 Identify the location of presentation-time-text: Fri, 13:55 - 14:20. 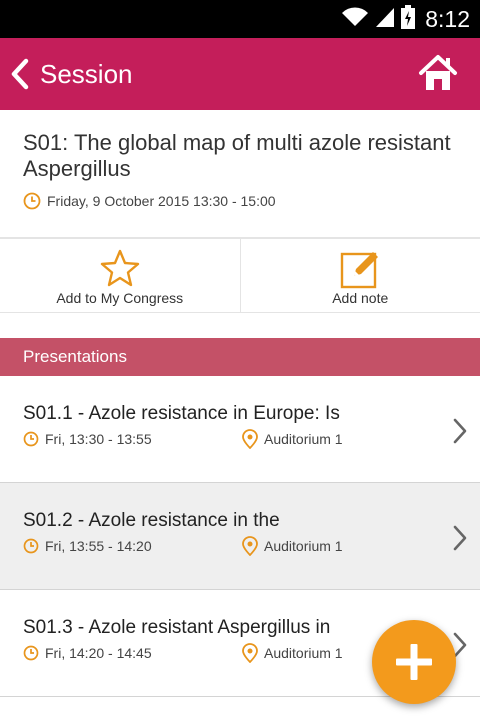
(98, 546).